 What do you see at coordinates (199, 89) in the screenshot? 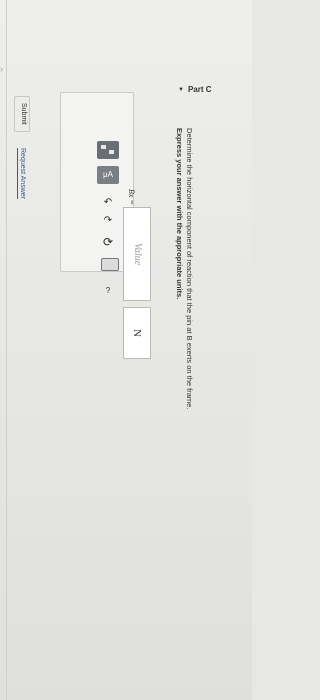
I see `part-title: Part C` at bounding box center [199, 89].